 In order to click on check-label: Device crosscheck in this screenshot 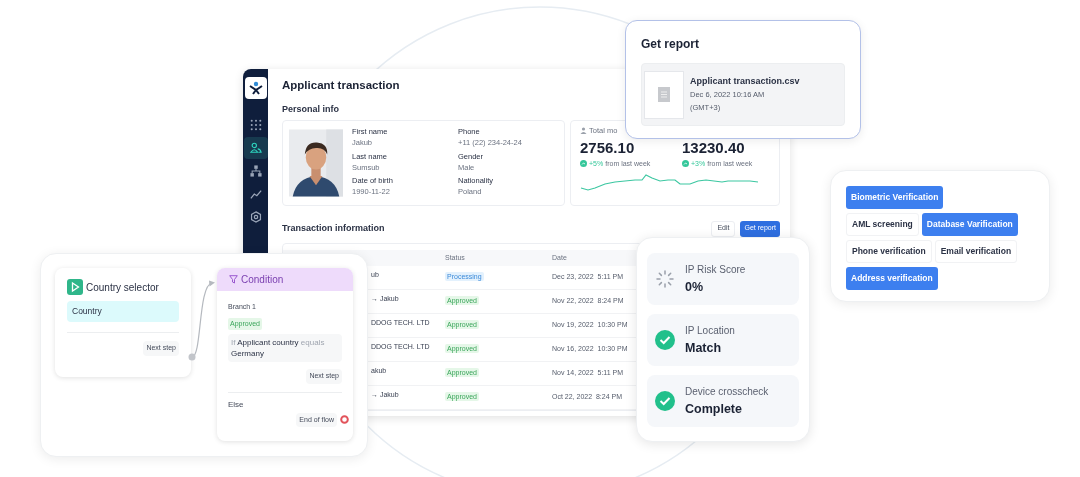, I will do `click(727, 391)`.